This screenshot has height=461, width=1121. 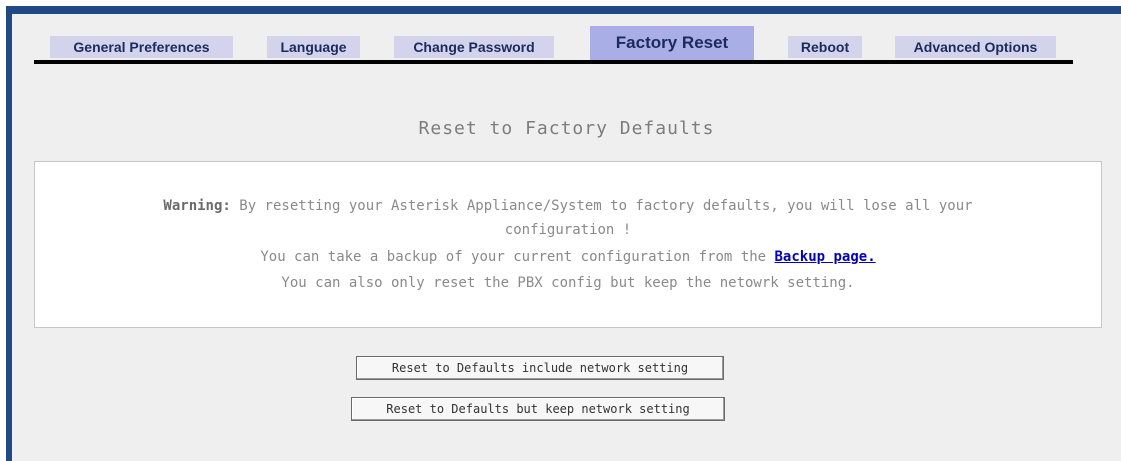 What do you see at coordinates (474, 47) in the screenshot?
I see `tab-change-password: Change Password` at bounding box center [474, 47].